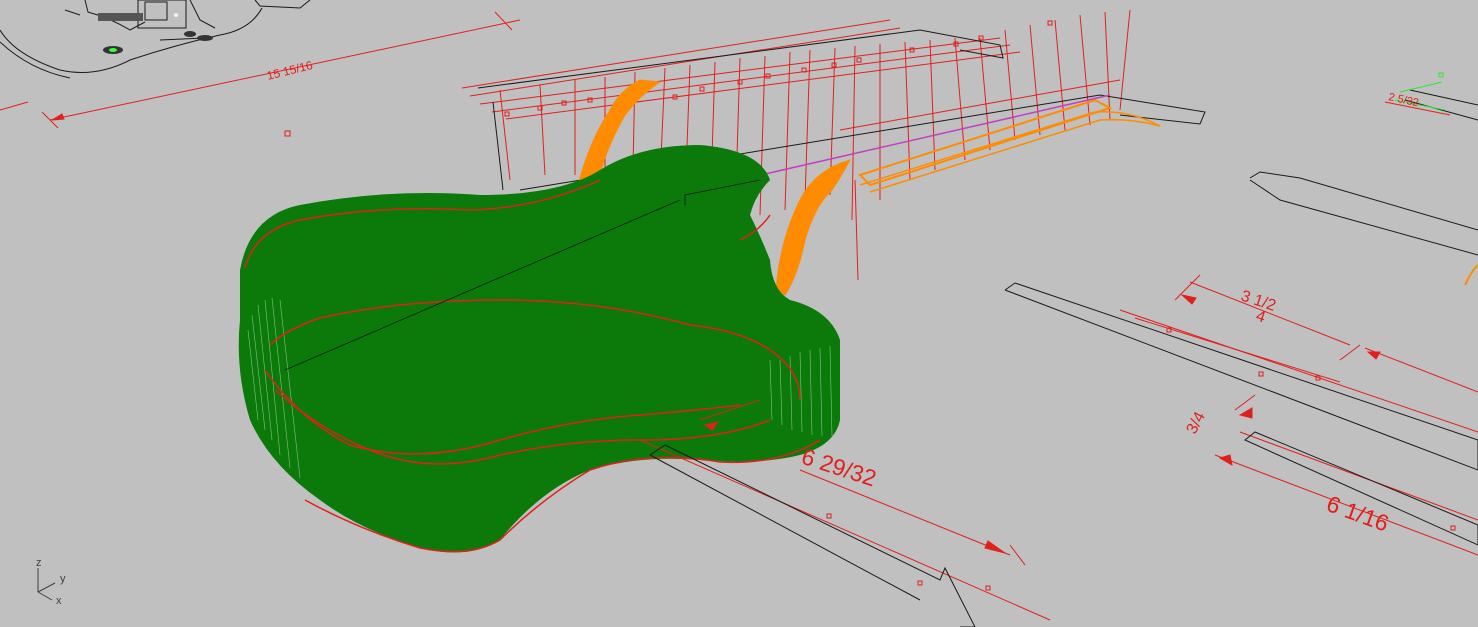 The image size is (1478, 627). Describe the element at coordinates (1357, 513) in the screenshot. I see `headstock-length-label: 6 1/16` at that location.